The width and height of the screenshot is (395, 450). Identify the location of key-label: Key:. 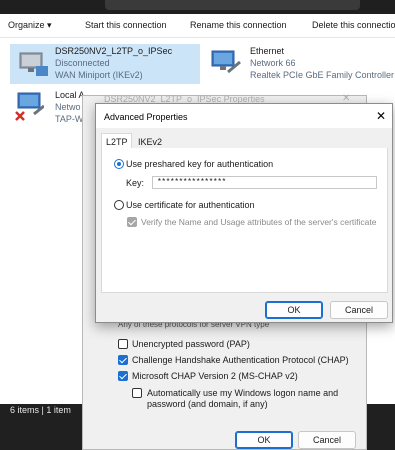
(135, 183).